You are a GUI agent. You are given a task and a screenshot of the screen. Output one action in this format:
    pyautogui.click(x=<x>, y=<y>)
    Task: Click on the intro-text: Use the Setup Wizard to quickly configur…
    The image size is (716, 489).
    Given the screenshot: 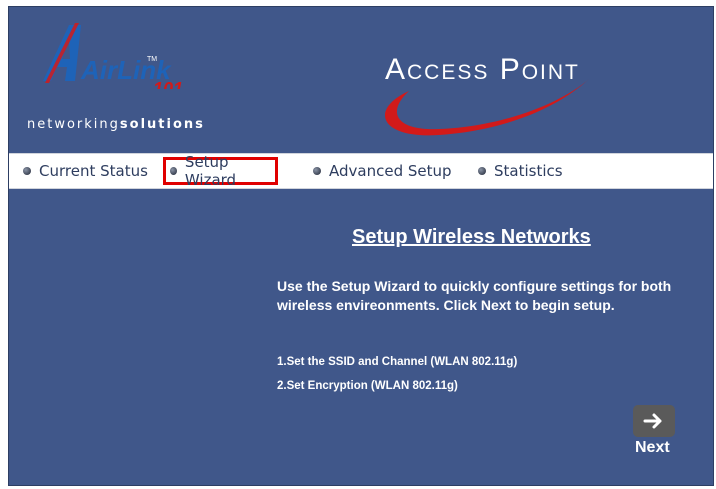 What is the action you would take?
    pyautogui.click(x=487, y=296)
    